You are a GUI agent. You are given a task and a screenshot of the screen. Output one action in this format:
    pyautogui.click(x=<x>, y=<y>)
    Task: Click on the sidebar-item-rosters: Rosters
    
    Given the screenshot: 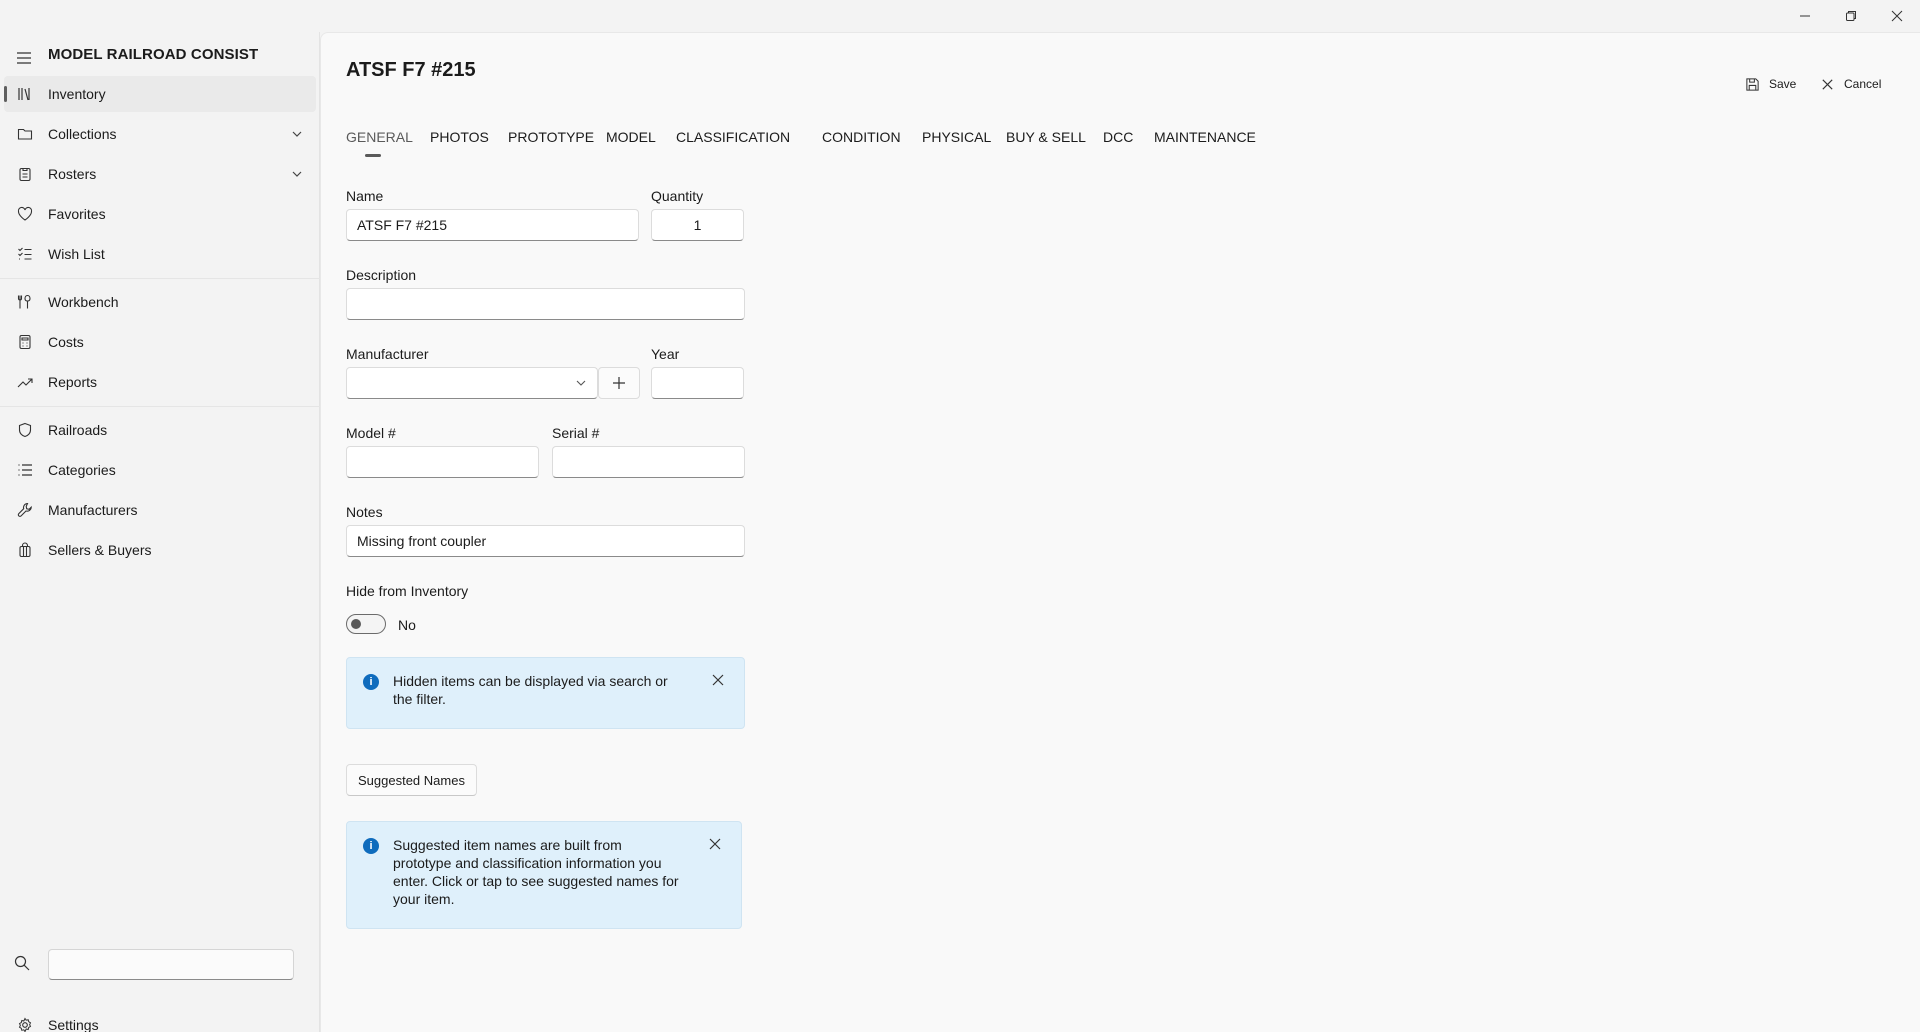 What is the action you would take?
    pyautogui.click(x=160, y=174)
    